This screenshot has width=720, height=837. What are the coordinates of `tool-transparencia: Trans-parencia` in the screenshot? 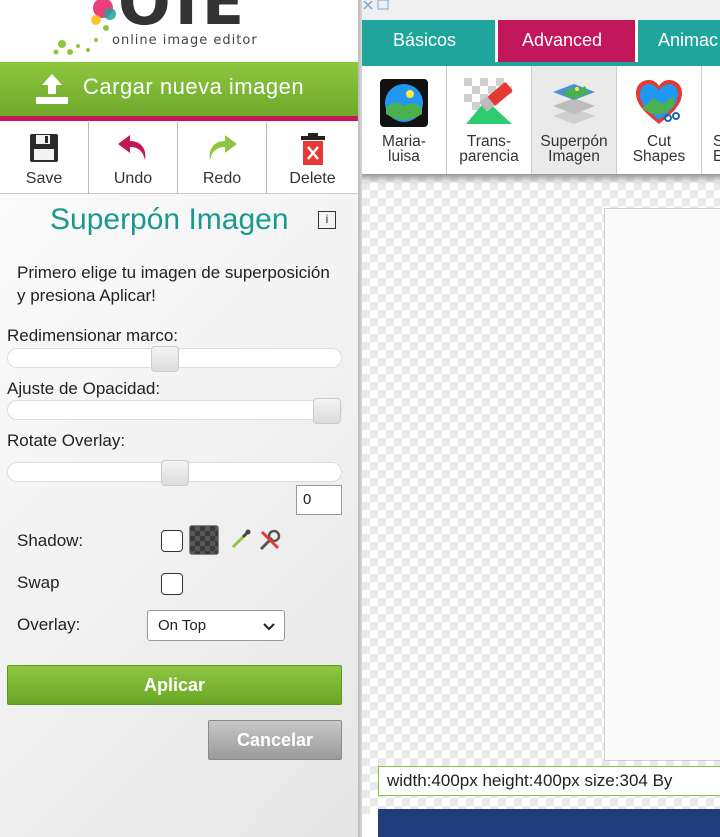 It's located at (489, 120).